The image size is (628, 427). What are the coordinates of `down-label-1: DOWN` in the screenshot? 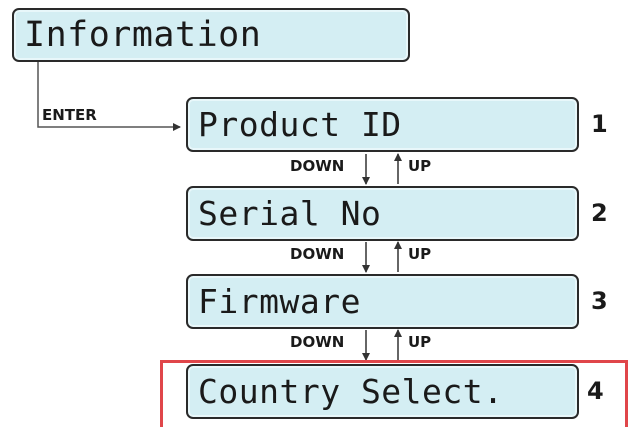 It's located at (317, 166).